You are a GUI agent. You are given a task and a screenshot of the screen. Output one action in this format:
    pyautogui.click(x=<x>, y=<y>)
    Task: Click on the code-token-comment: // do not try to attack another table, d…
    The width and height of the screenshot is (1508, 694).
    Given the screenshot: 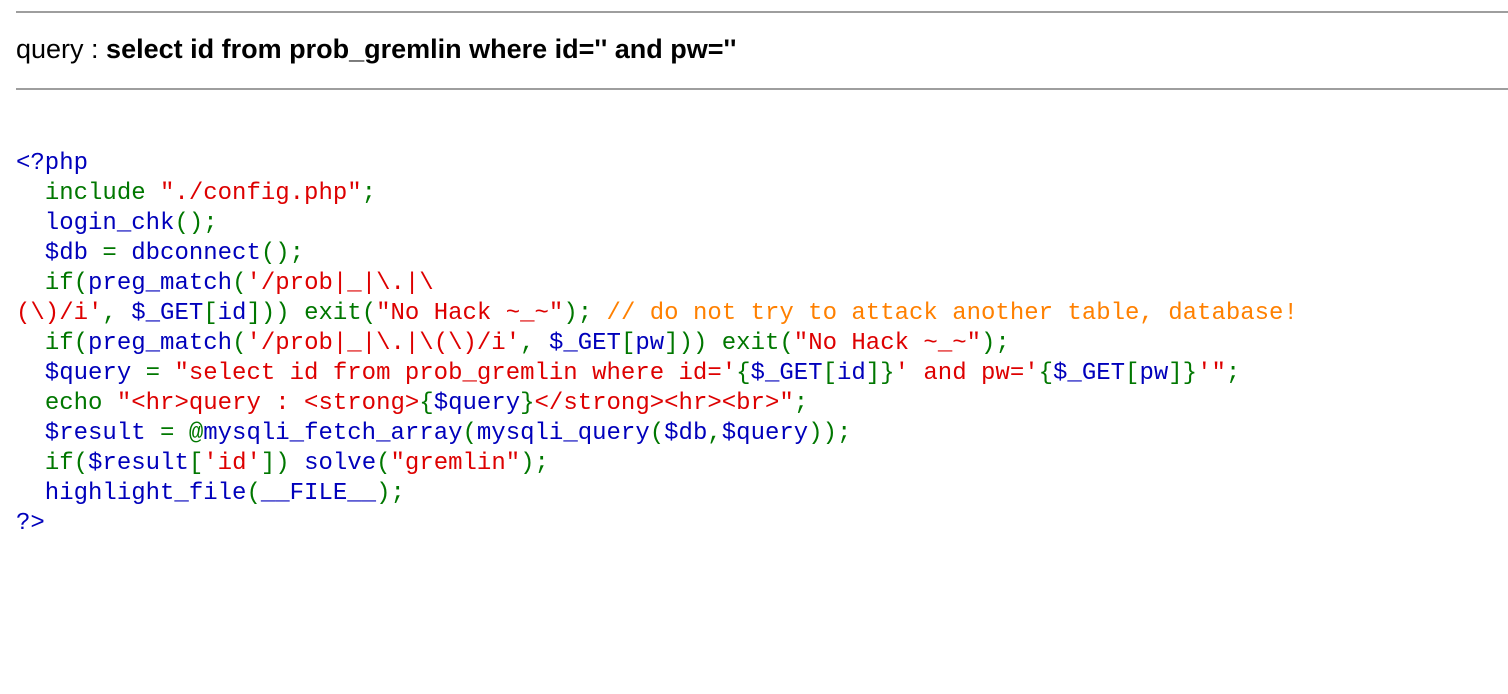 What is the action you would take?
    pyautogui.click(x=952, y=313)
    